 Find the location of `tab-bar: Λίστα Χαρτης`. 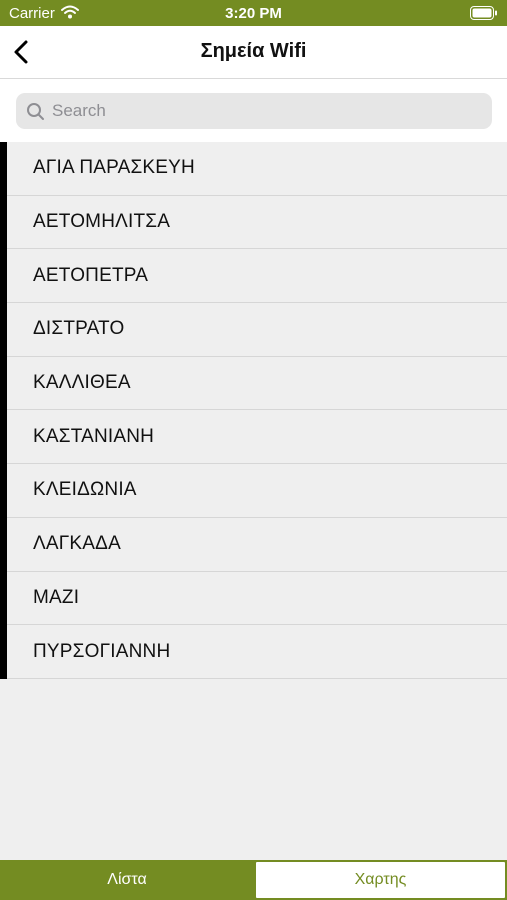

tab-bar: Λίστα Χαρτης is located at coordinates (253, 880).